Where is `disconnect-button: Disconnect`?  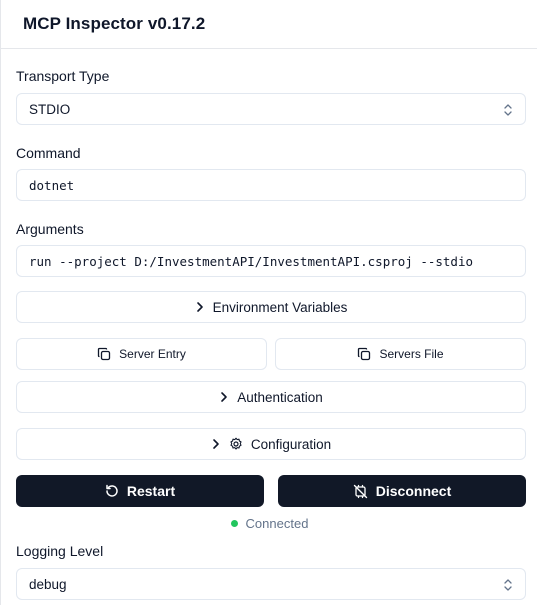
disconnect-button: Disconnect is located at coordinates (402, 491).